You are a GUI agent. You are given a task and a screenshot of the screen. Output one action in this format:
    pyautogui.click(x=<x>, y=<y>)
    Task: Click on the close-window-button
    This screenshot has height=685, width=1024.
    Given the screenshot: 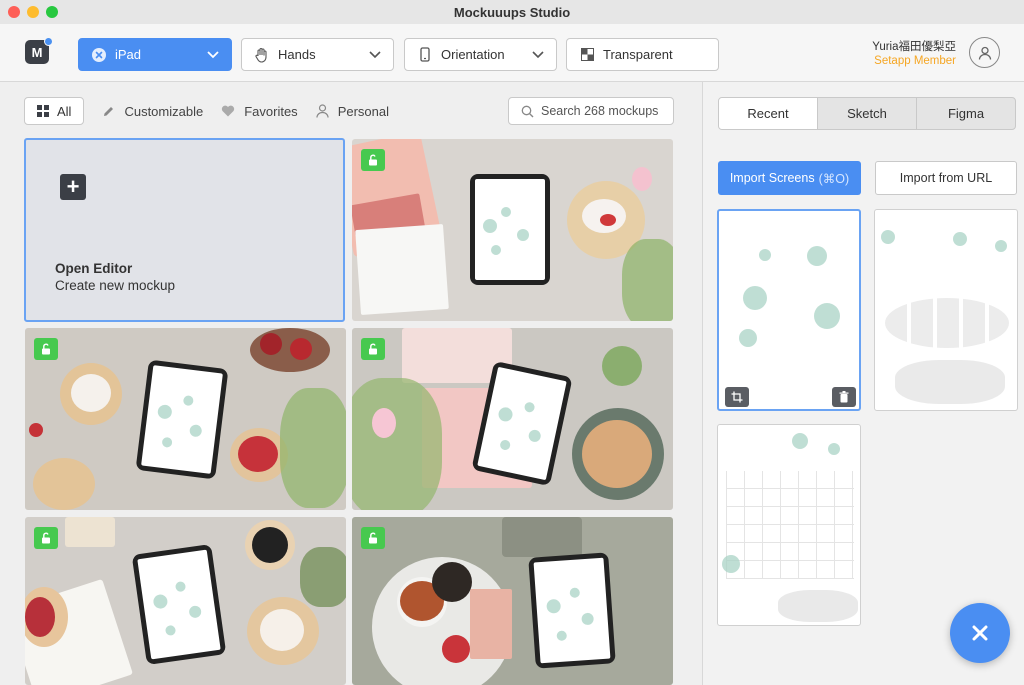 What is the action you would take?
    pyautogui.click(x=14, y=12)
    